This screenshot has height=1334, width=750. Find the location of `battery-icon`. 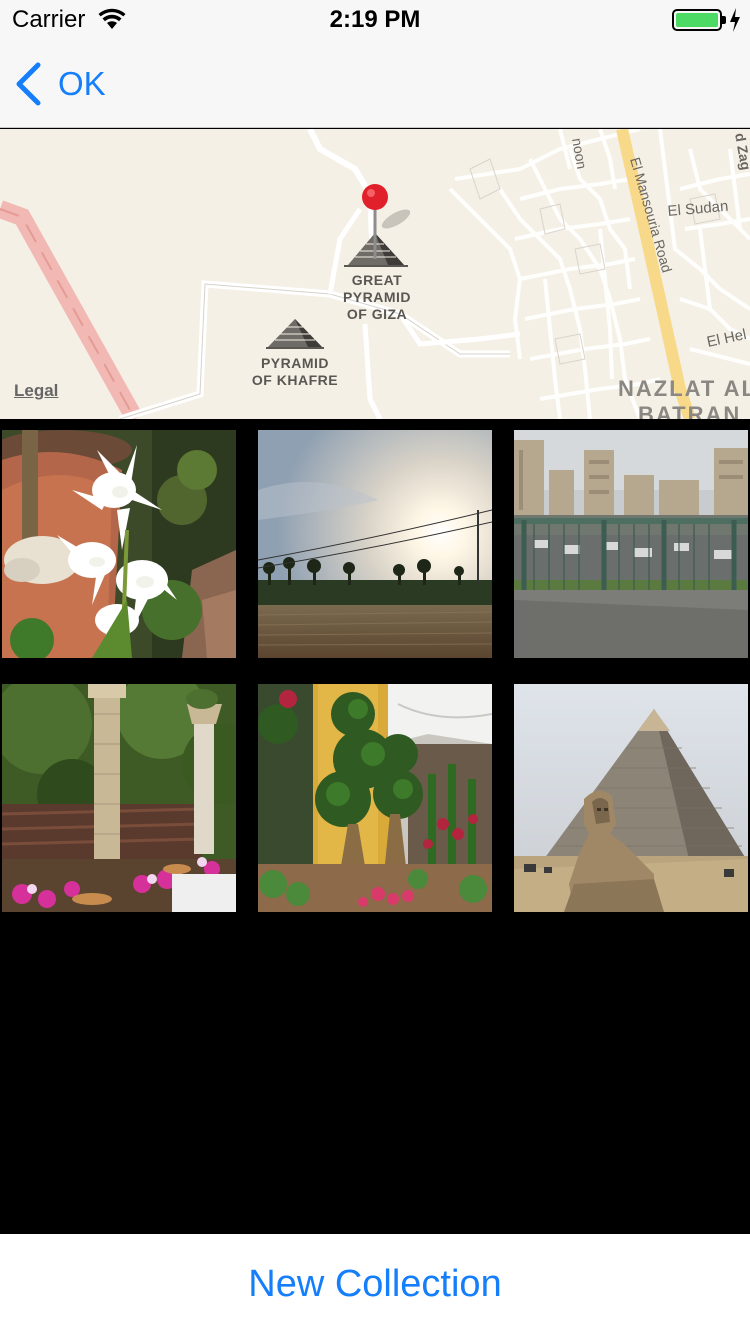

battery-icon is located at coordinates (697, 20).